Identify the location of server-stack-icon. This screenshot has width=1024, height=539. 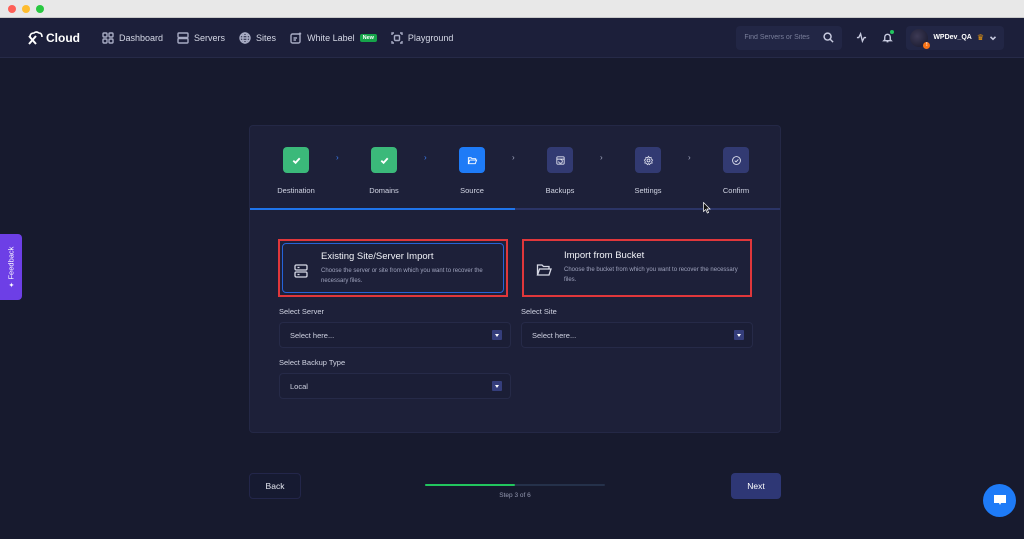
(301, 271).